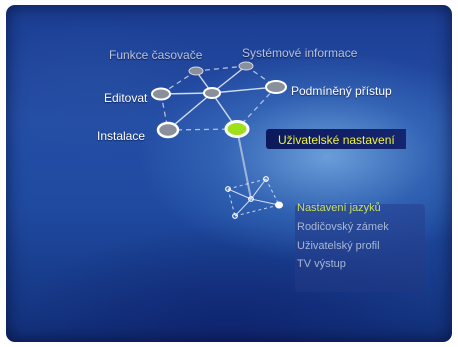  I want to click on submenu-spokes, so click(253, 197).